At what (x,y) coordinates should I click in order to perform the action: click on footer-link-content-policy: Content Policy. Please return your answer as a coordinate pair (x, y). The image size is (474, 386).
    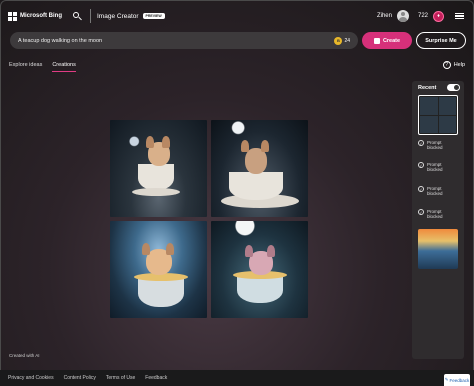
    Looking at the image, I should click on (80, 378).